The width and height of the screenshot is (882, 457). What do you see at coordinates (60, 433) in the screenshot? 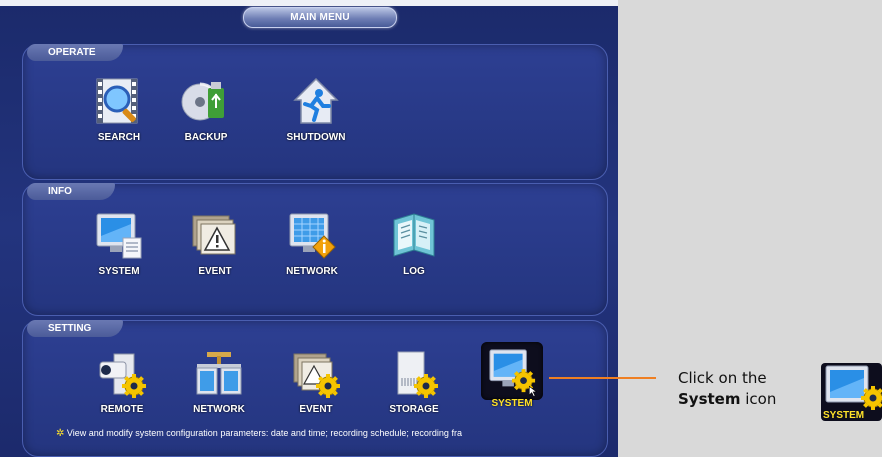
I see `lightbulb-icon: ✲` at bounding box center [60, 433].